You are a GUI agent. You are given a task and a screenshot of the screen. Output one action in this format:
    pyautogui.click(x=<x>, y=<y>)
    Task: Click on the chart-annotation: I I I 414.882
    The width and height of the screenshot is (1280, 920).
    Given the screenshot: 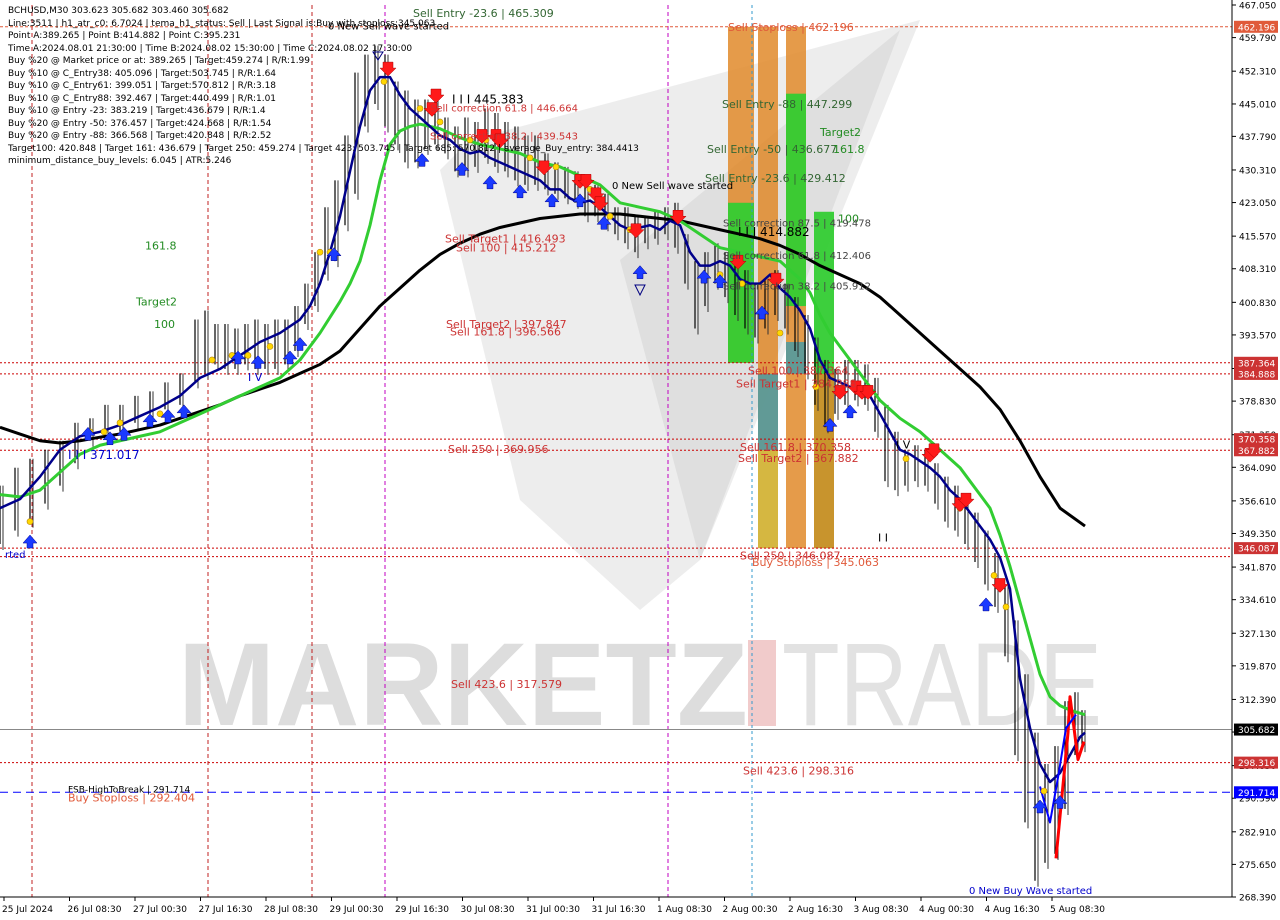 What is the action you would take?
    pyautogui.click(x=774, y=232)
    